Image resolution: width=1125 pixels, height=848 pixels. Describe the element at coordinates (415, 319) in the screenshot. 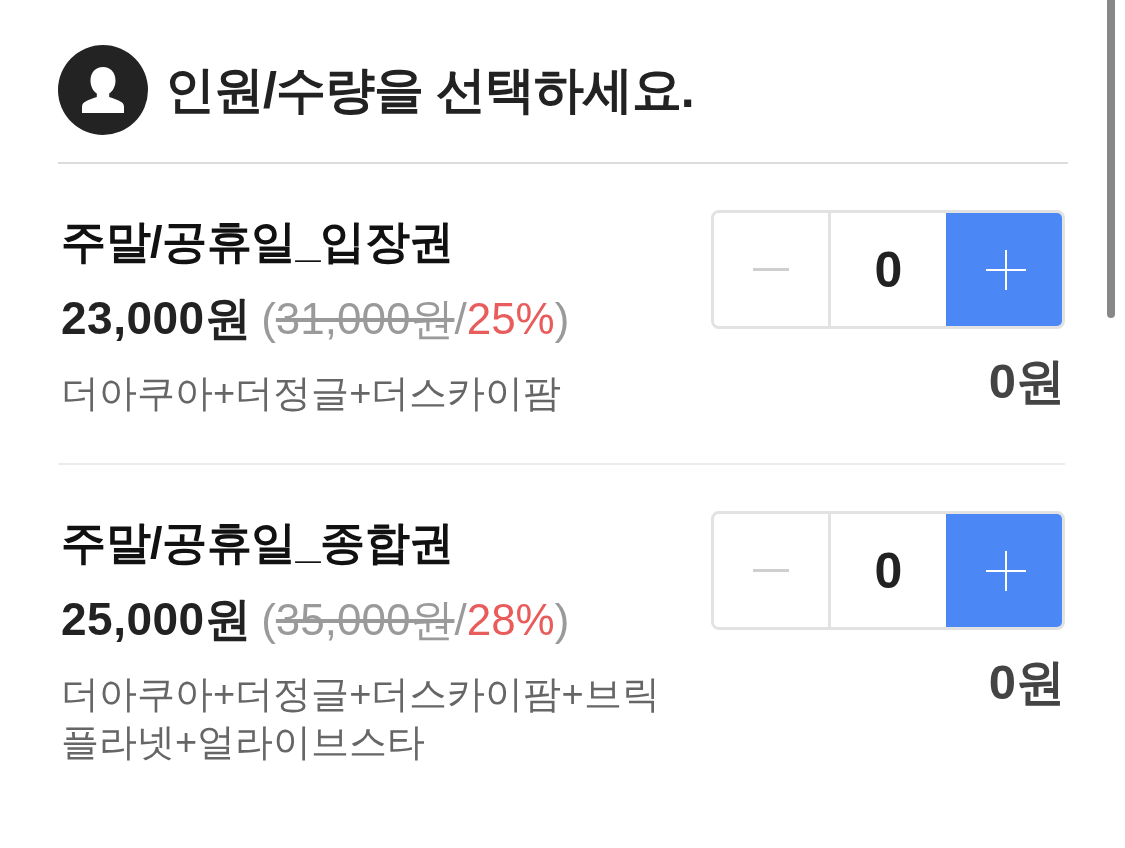

I see `original-price-note: (31,000원/25%)` at that location.